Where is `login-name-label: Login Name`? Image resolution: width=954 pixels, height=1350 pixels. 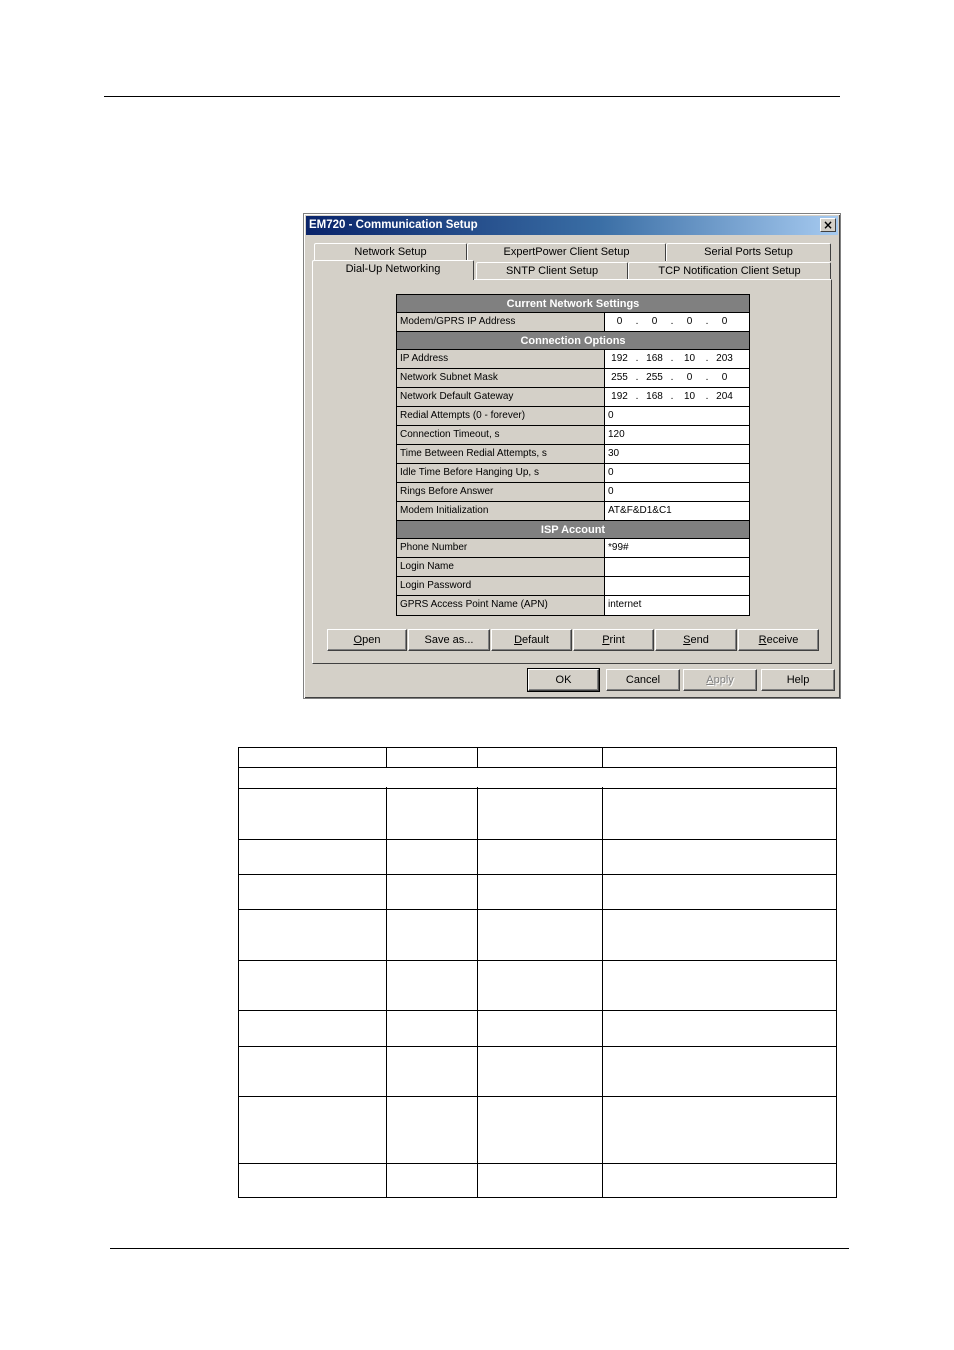 login-name-label: Login Name is located at coordinates (501, 567).